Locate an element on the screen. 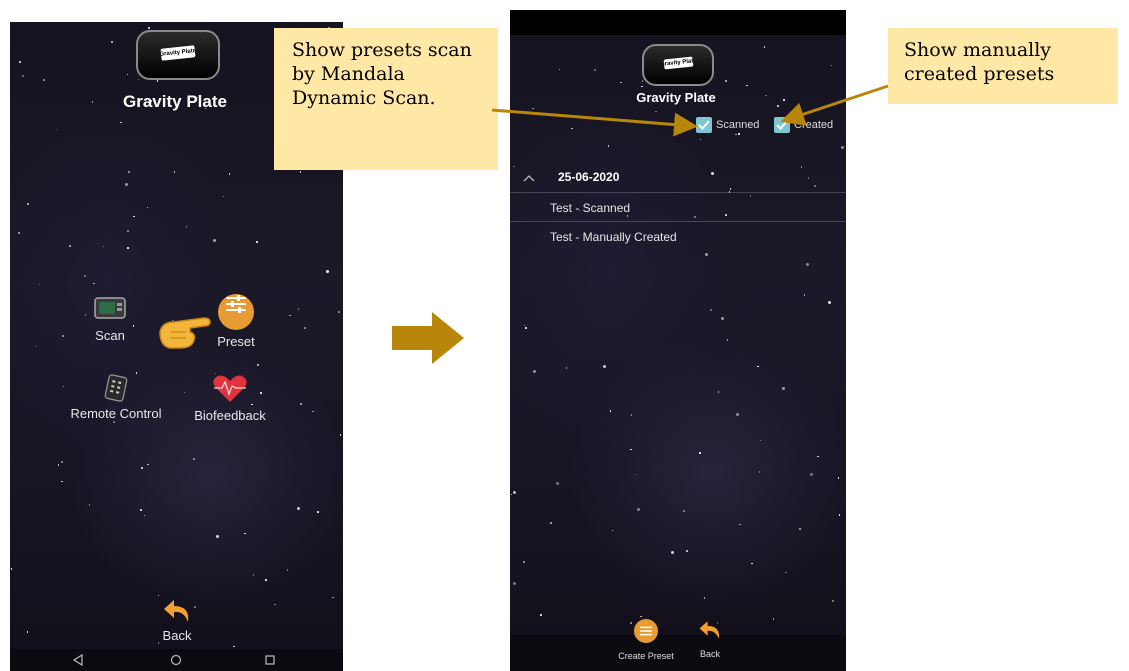  heart-pulse-icon is located at coordinates (230, 388).